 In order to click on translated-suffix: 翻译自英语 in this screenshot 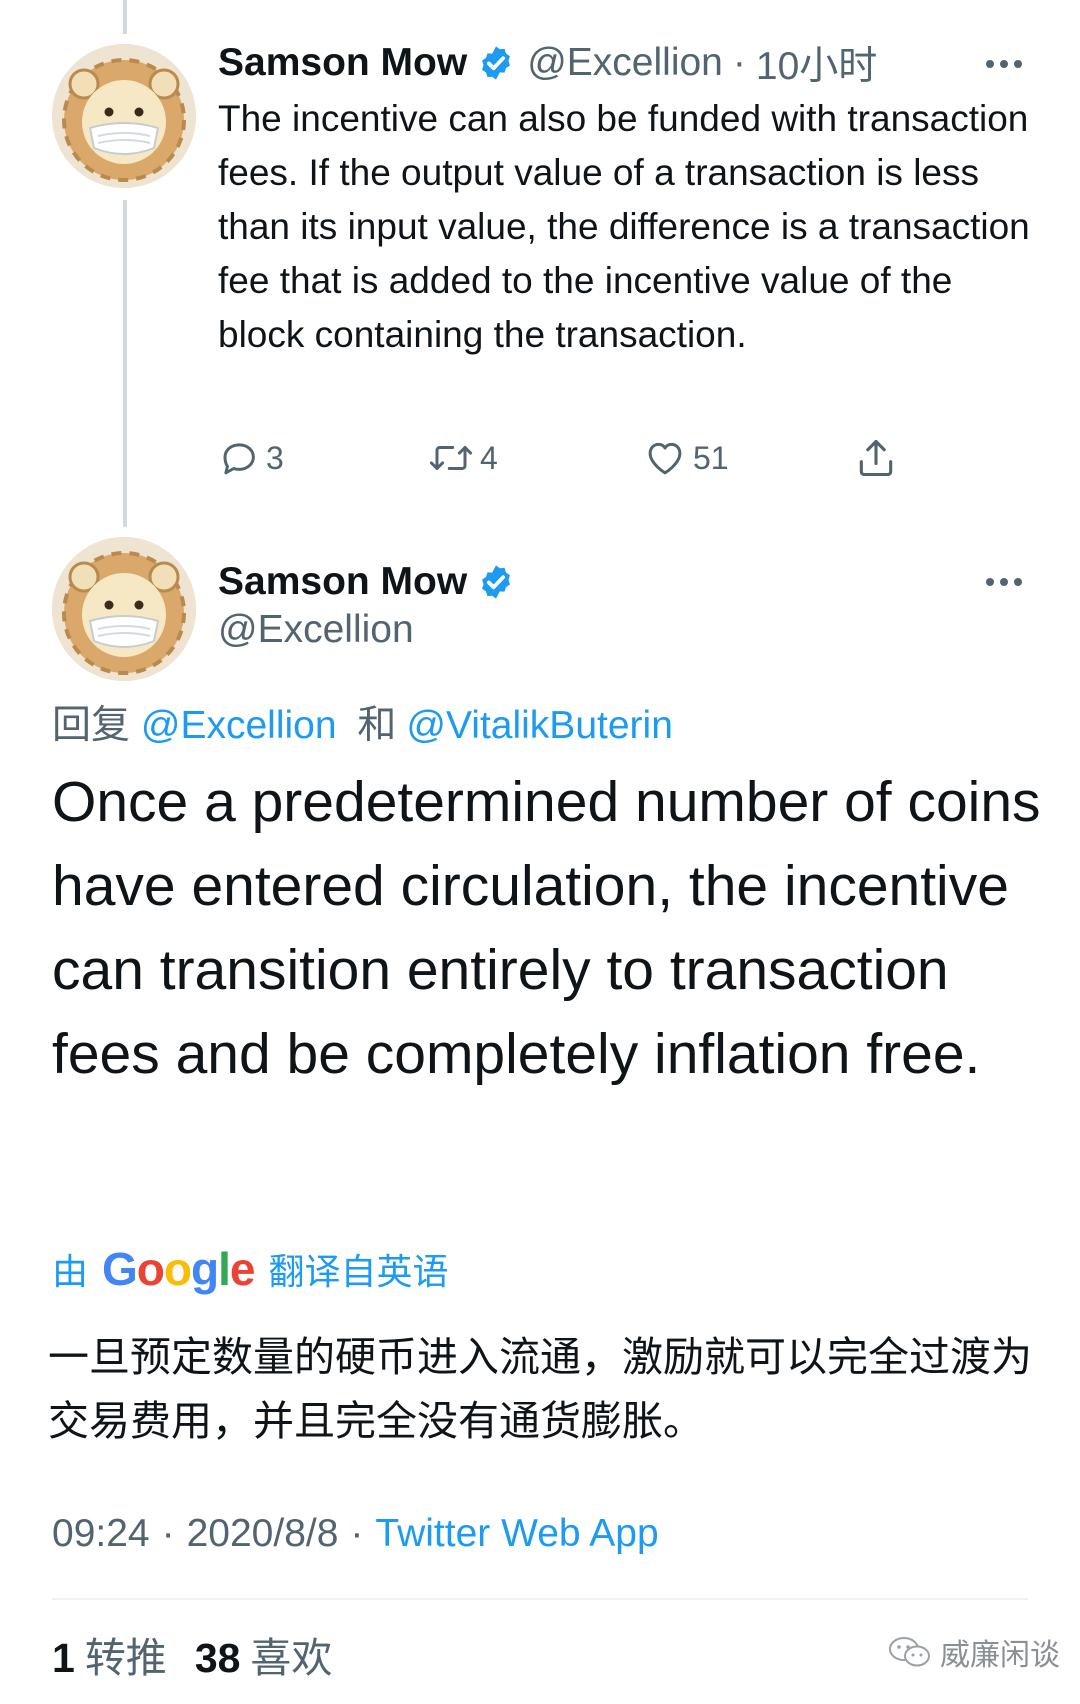, I will do `click(358, 1271)`.